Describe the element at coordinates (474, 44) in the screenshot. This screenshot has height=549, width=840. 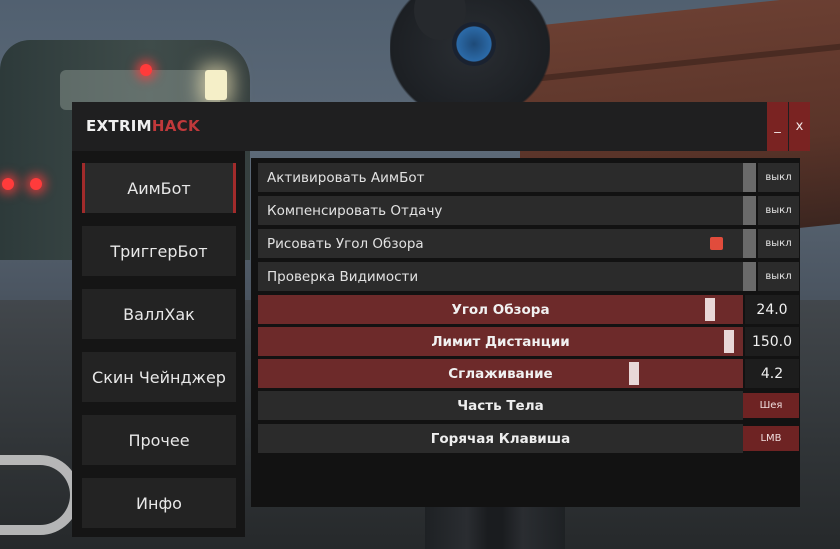
I see `background-gas-mask` at that location.